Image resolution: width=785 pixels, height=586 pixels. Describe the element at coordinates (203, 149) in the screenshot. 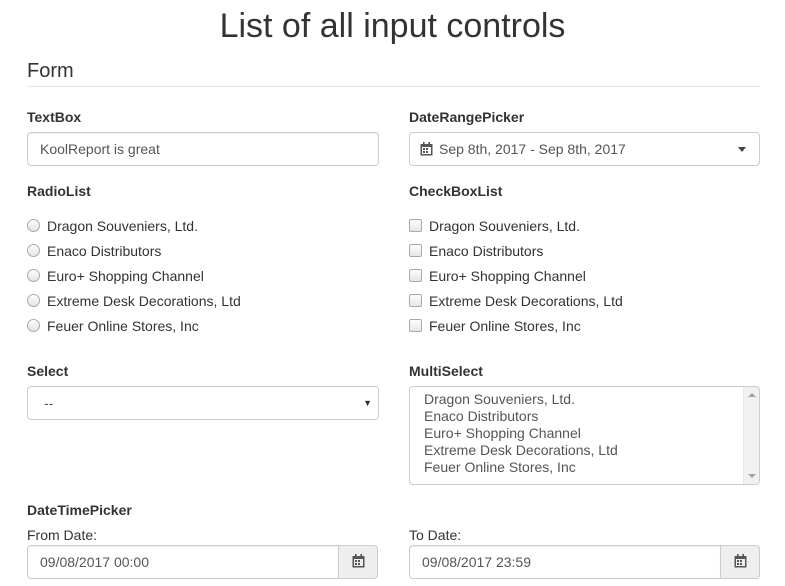

I see `textbox-input` at that location.